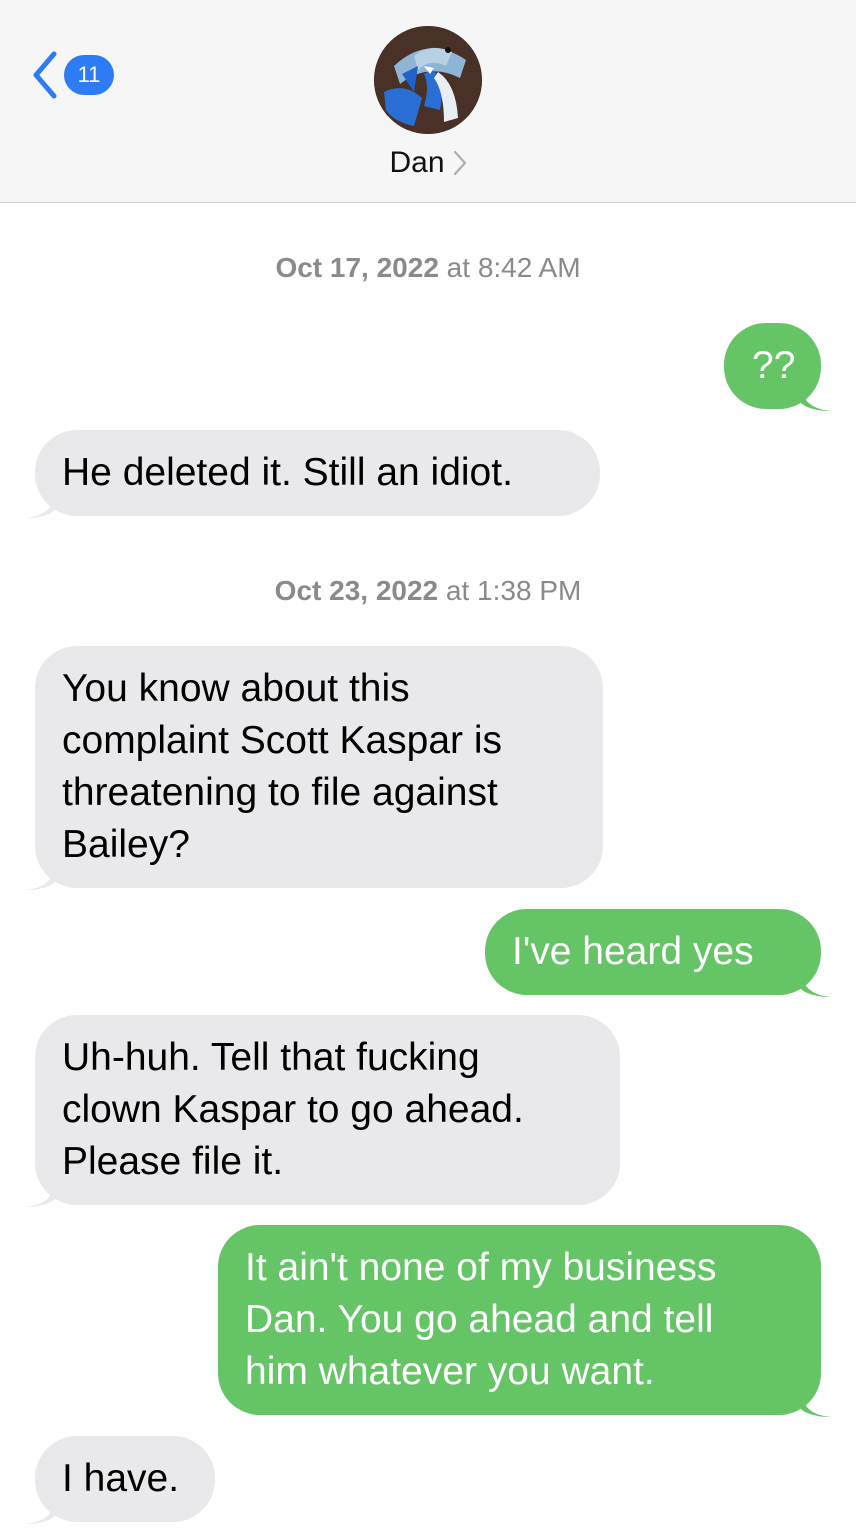  I want to click on chevron-left-icon, so click(45, 75).